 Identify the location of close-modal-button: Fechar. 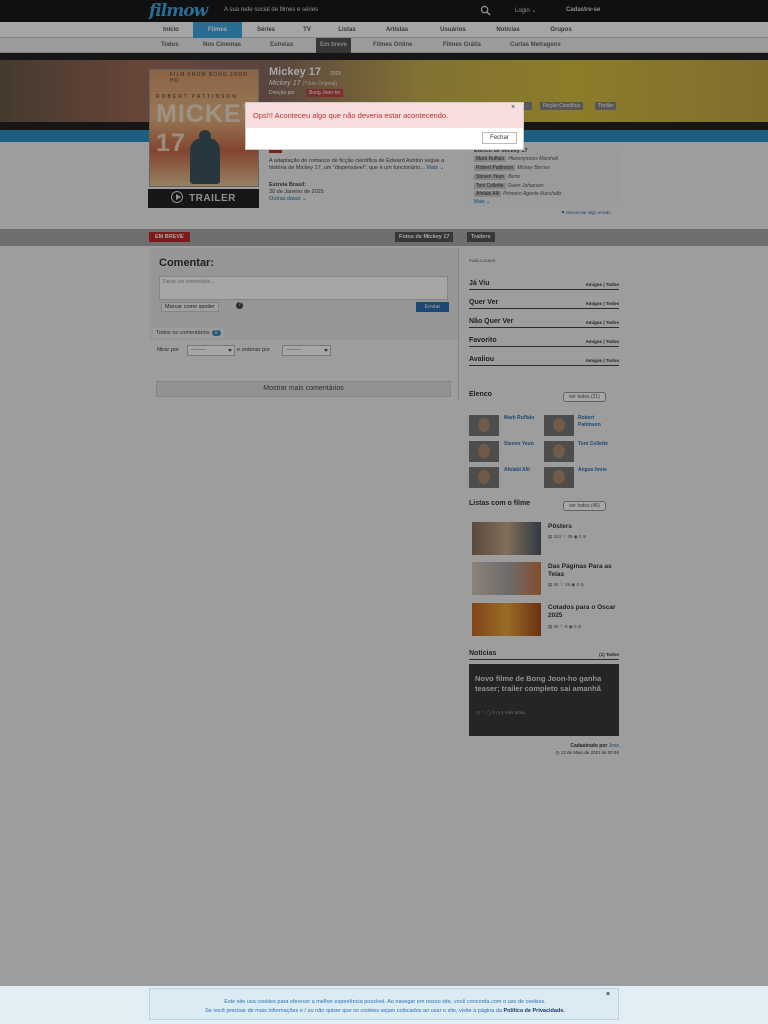
(499, 138).